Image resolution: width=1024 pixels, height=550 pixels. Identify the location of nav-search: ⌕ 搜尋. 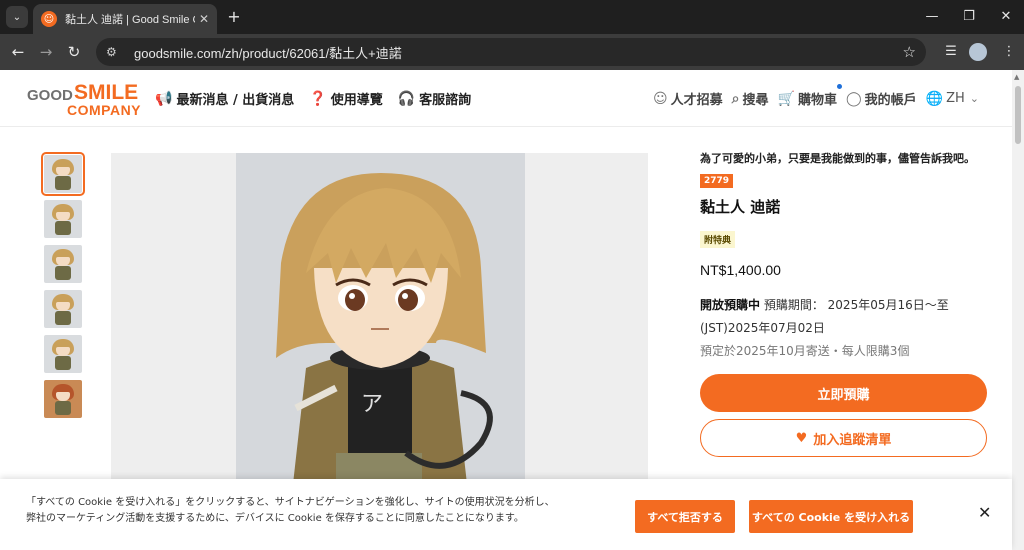
(750, 99).